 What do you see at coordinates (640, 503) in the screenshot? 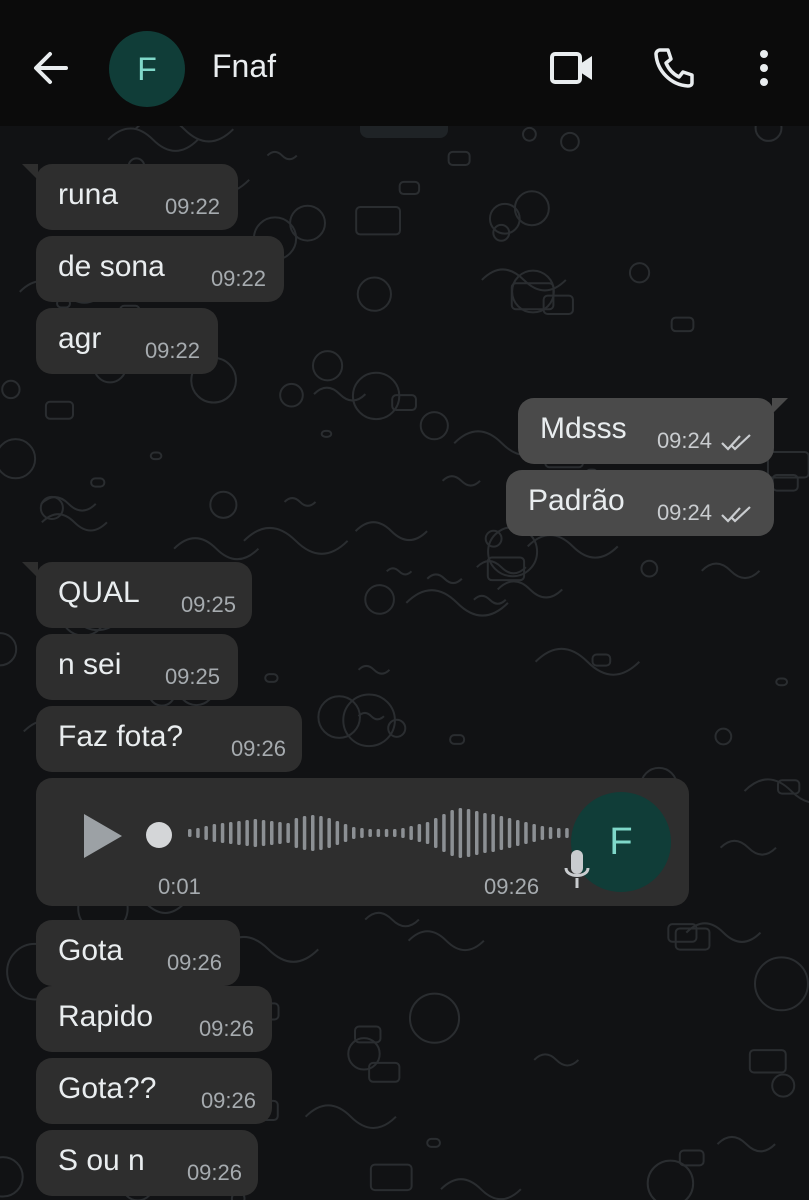
I see `message-bubble-outgoing: Padrão 09:24` at bounding box center [640, 503].